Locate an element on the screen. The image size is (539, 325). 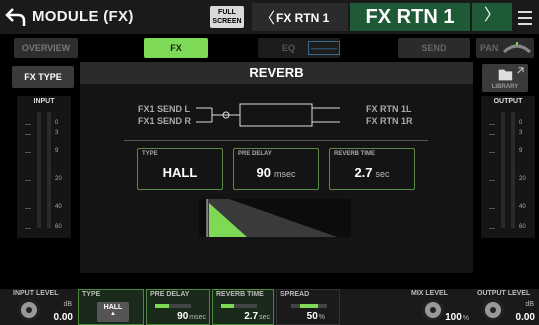
back-arrow-icon is located at coordinates (16, 17).